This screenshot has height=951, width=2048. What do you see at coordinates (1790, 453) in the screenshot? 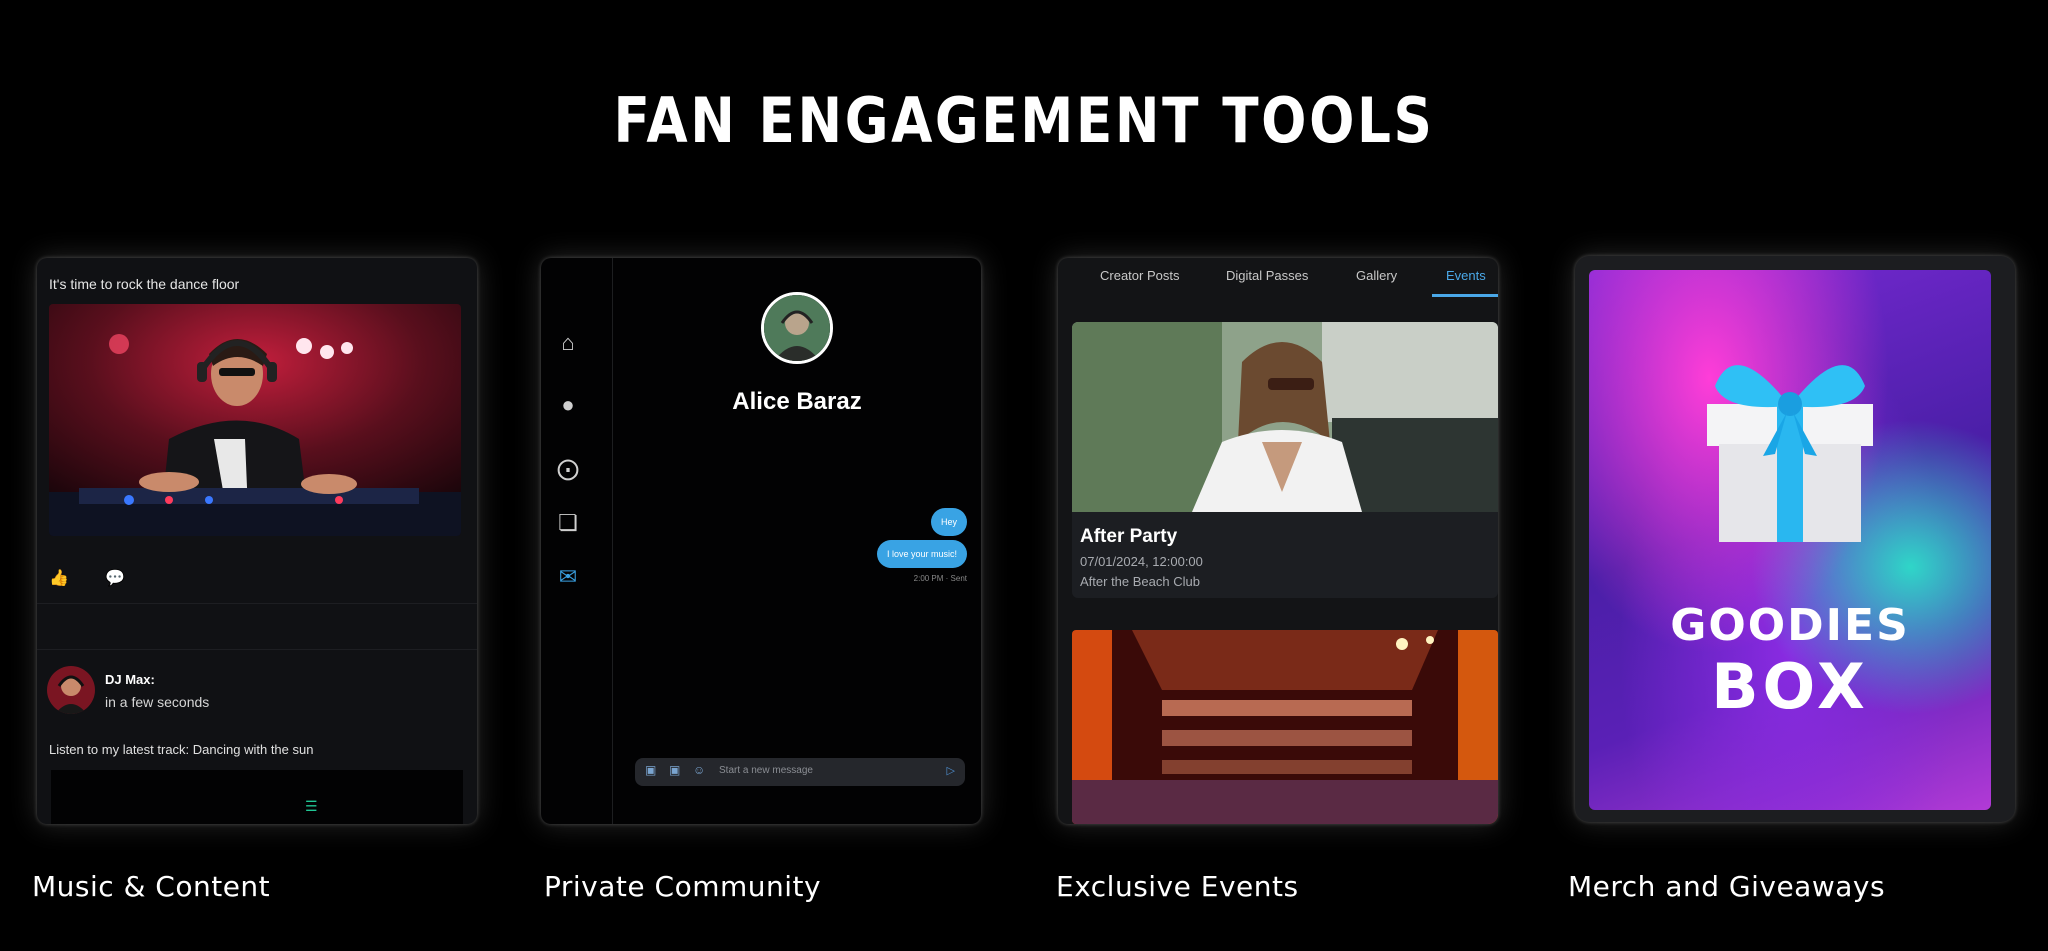
I see `gift-icon` at bounding box center [1790, 453].